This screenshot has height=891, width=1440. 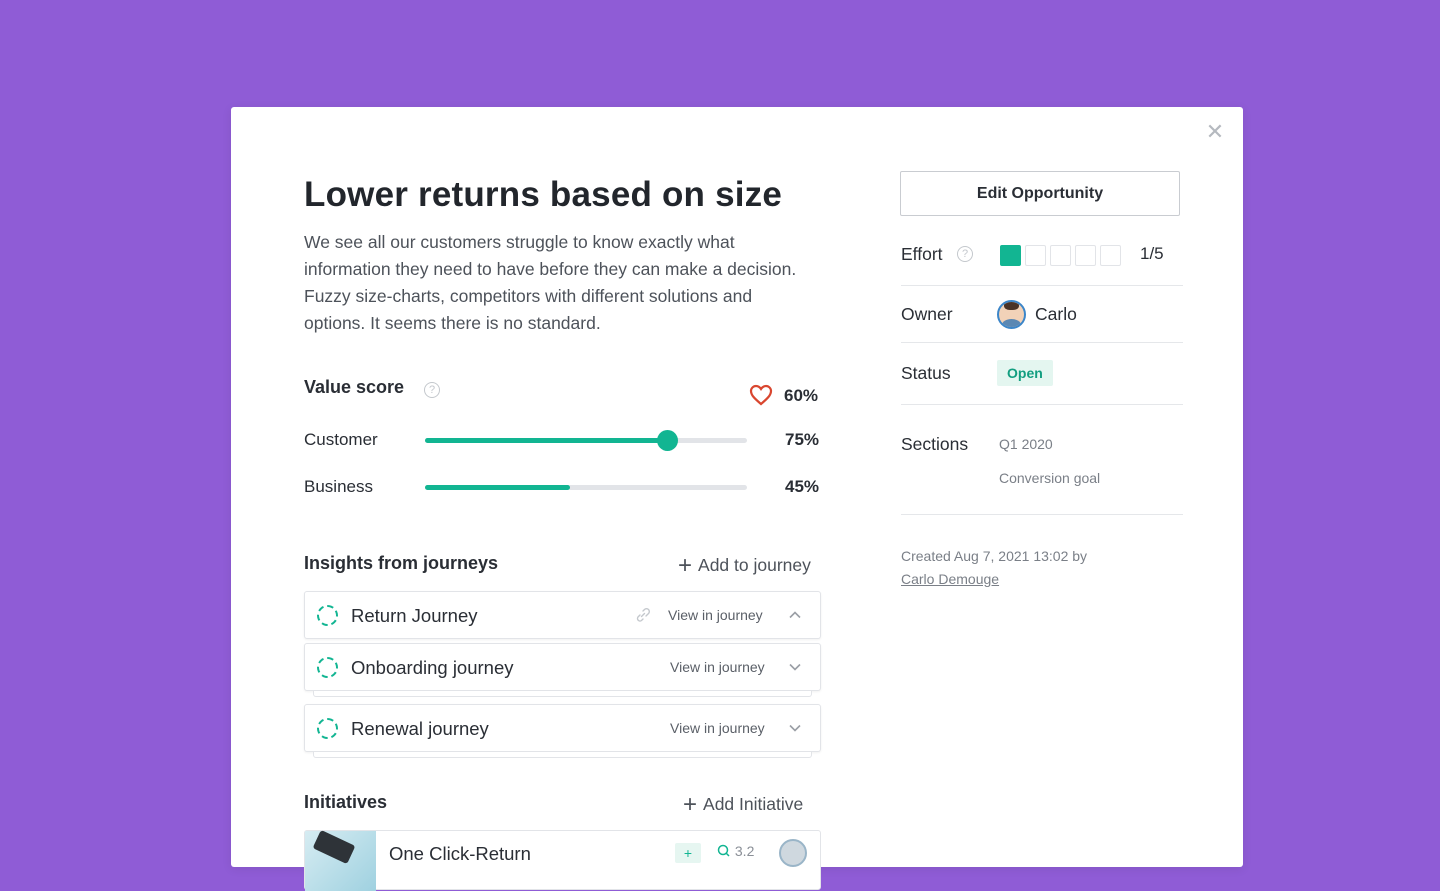 What do you see at coordinates (801, 395) in the screenshot?
I see `value-score-total: 60%` at bounding box center [801, 395].